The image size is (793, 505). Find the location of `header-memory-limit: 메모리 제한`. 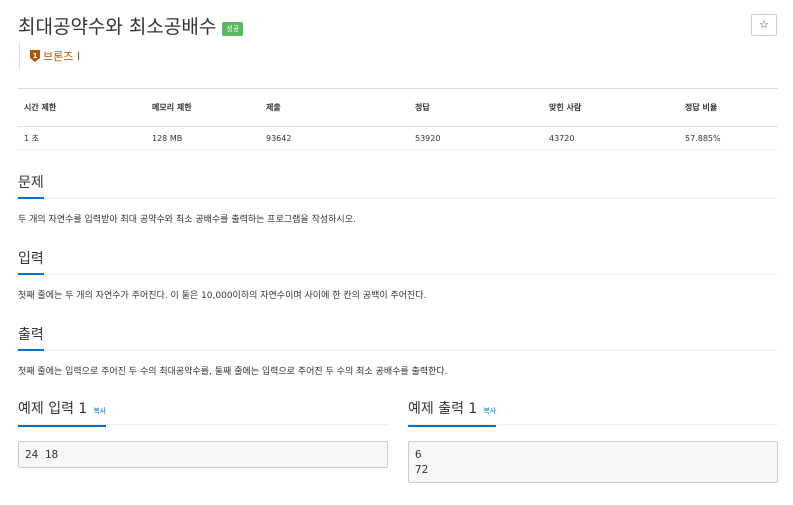

header-memory-limit: 메모리 제한 is located at coordinates (203, 107).